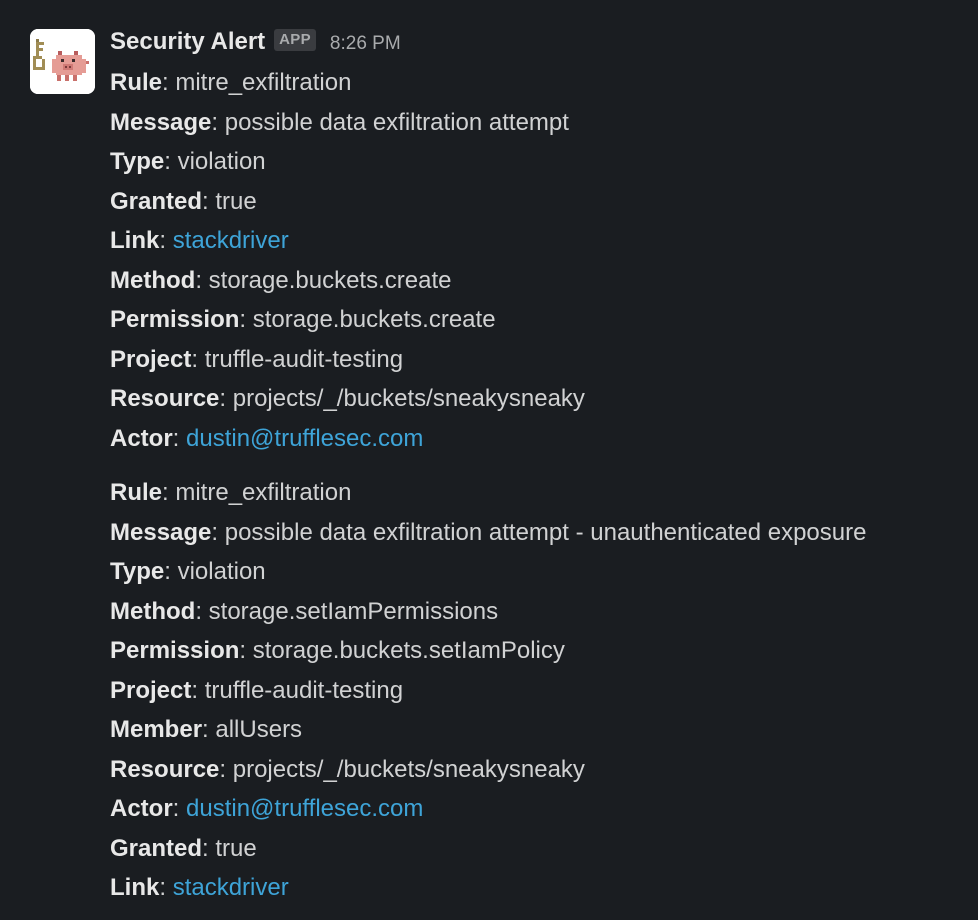 This screenshot has width=978, height=920. I want to click on avatar, so click(62, 61).